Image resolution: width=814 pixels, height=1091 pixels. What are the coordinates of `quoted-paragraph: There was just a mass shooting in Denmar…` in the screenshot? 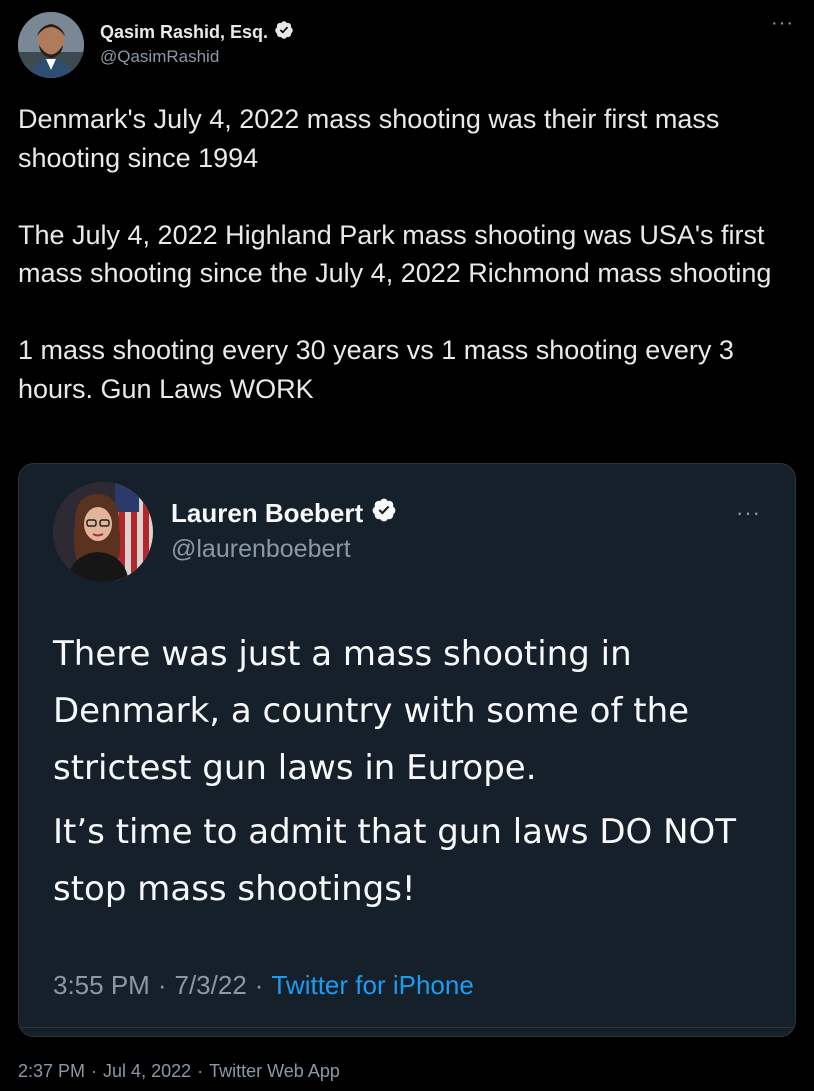 It's located at (371, 711).